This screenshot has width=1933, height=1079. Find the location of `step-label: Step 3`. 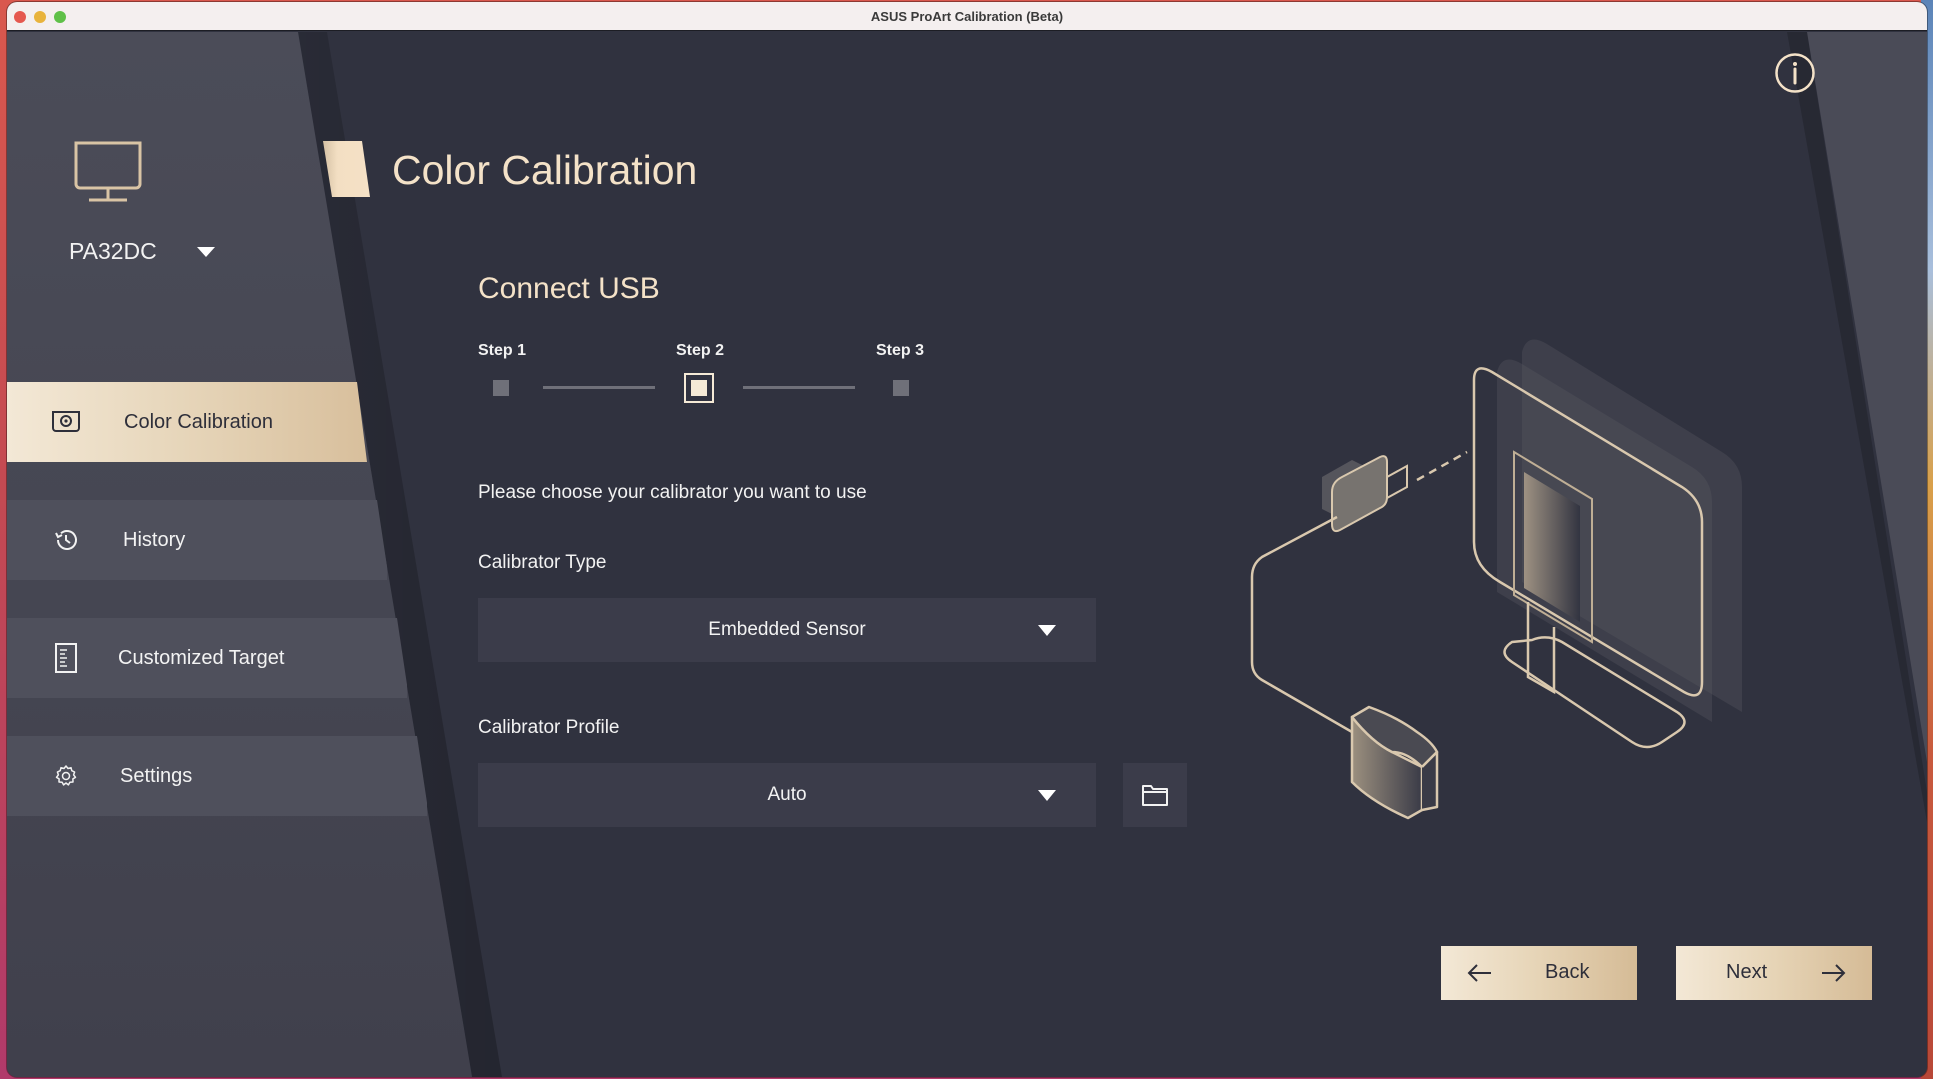

step-label: Step 3 is located at coordinates (900, 350).